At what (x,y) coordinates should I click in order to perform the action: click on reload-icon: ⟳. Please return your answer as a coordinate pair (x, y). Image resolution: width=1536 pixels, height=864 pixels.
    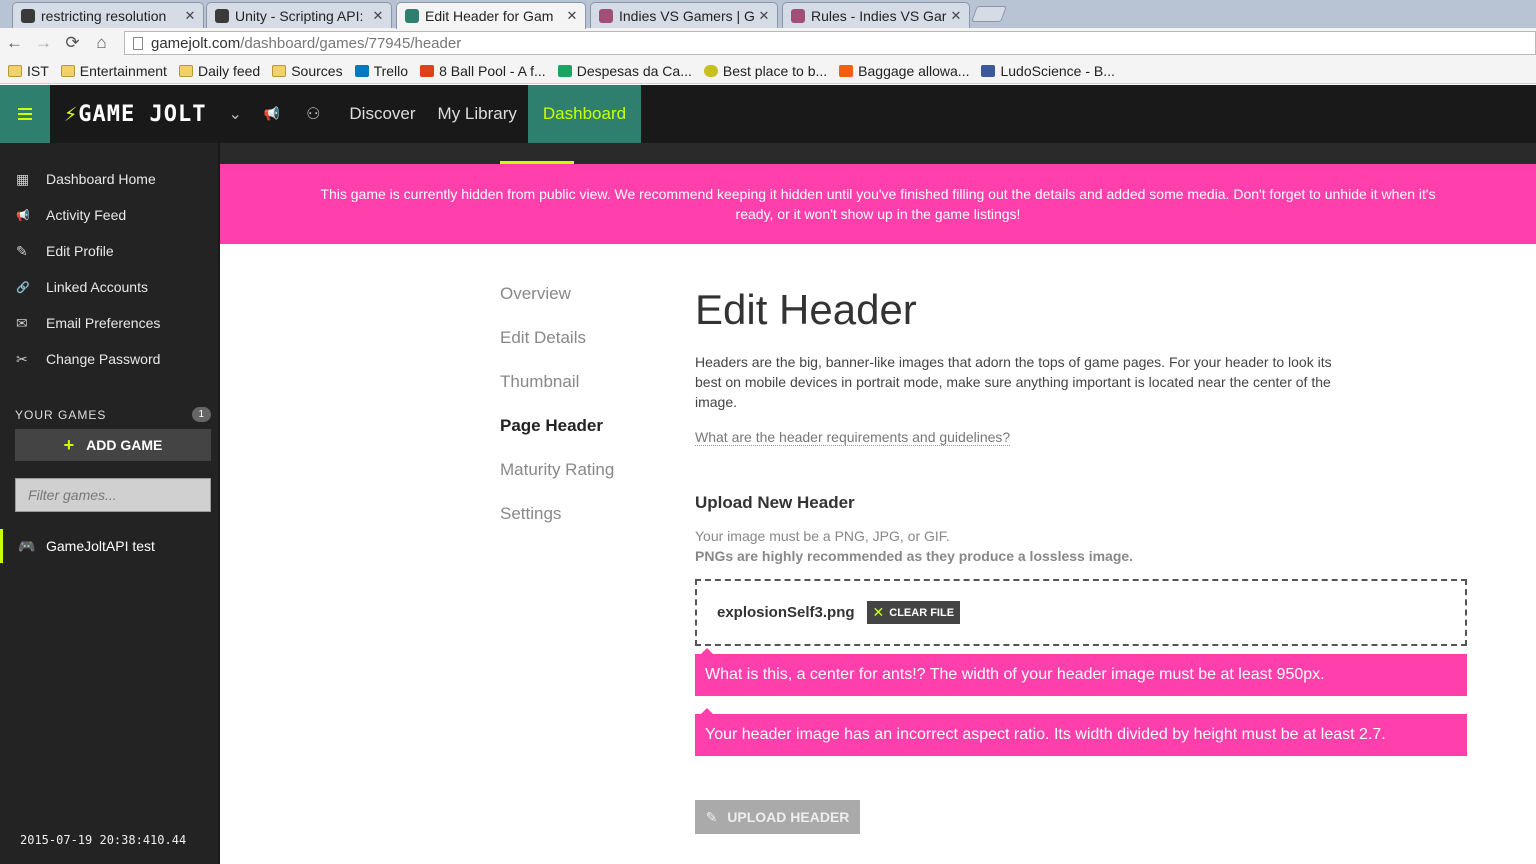
    Looking at the image, I should click on (72, 43).